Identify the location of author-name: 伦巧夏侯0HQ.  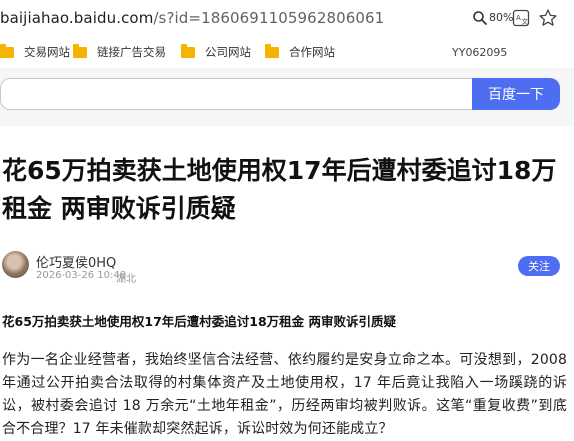
(76, 261).